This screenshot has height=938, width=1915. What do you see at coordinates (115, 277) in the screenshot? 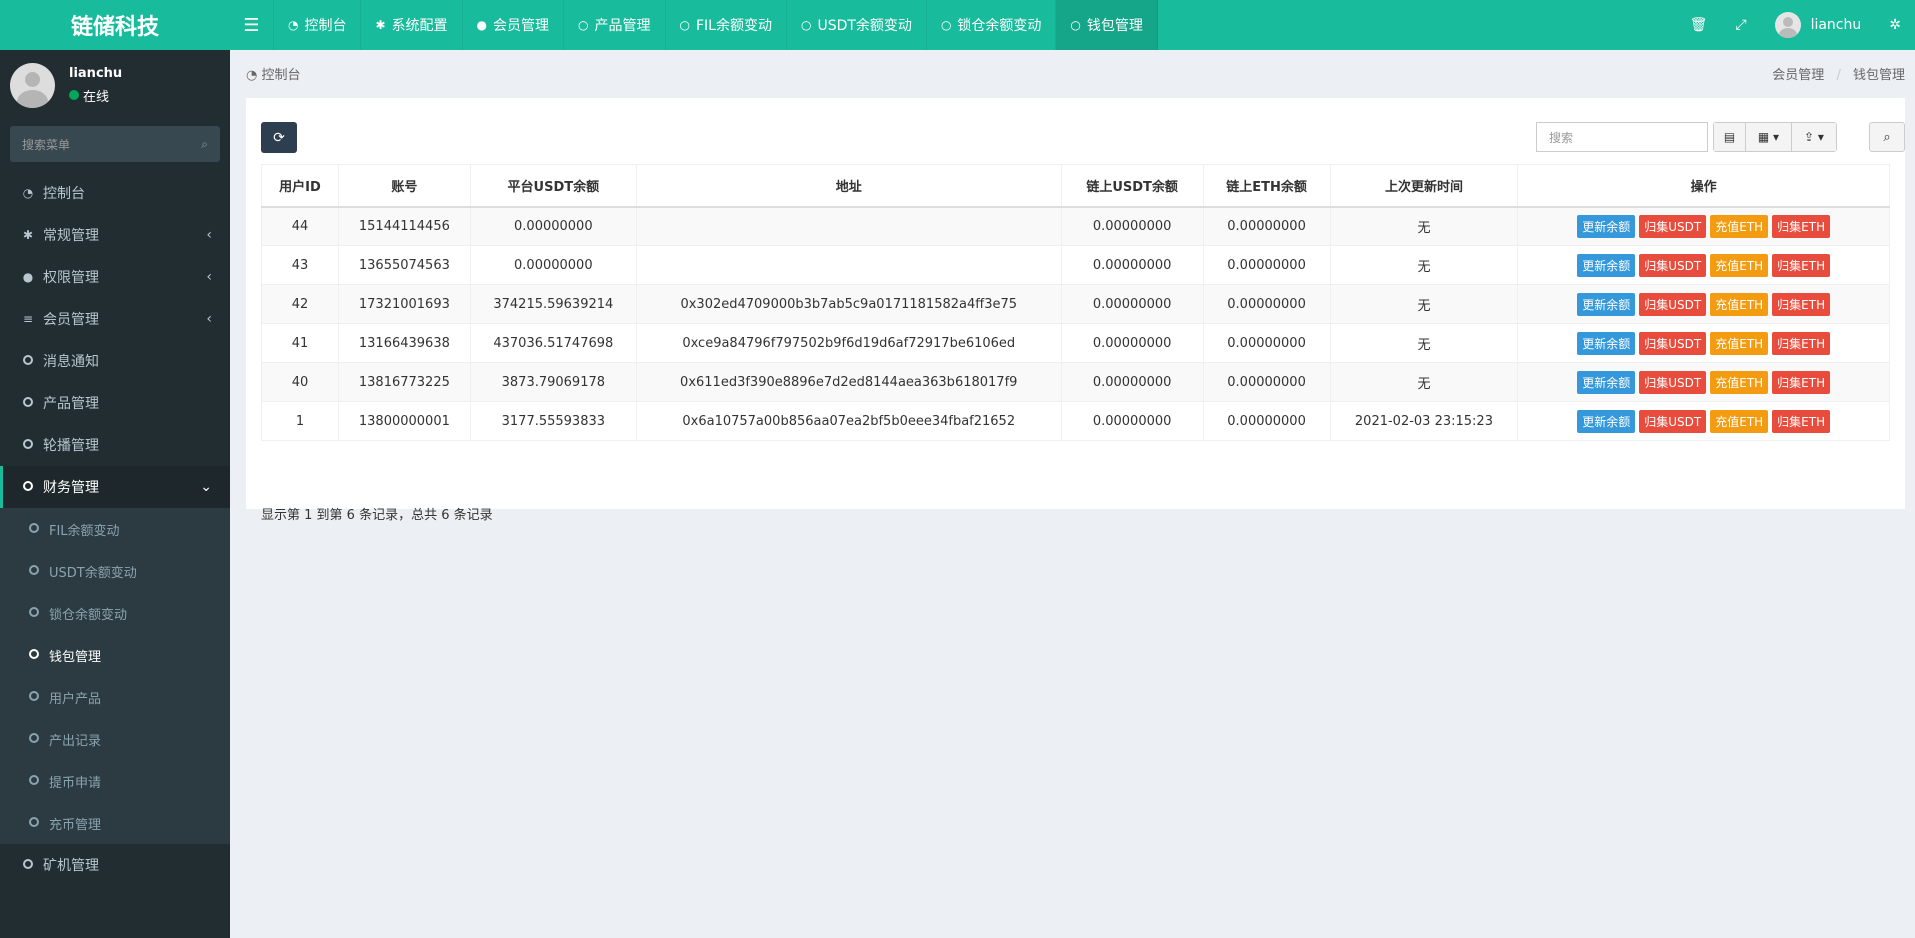
I see `sidebar-item: ● 权限管理 ‹` at bounding box center [115, 277].